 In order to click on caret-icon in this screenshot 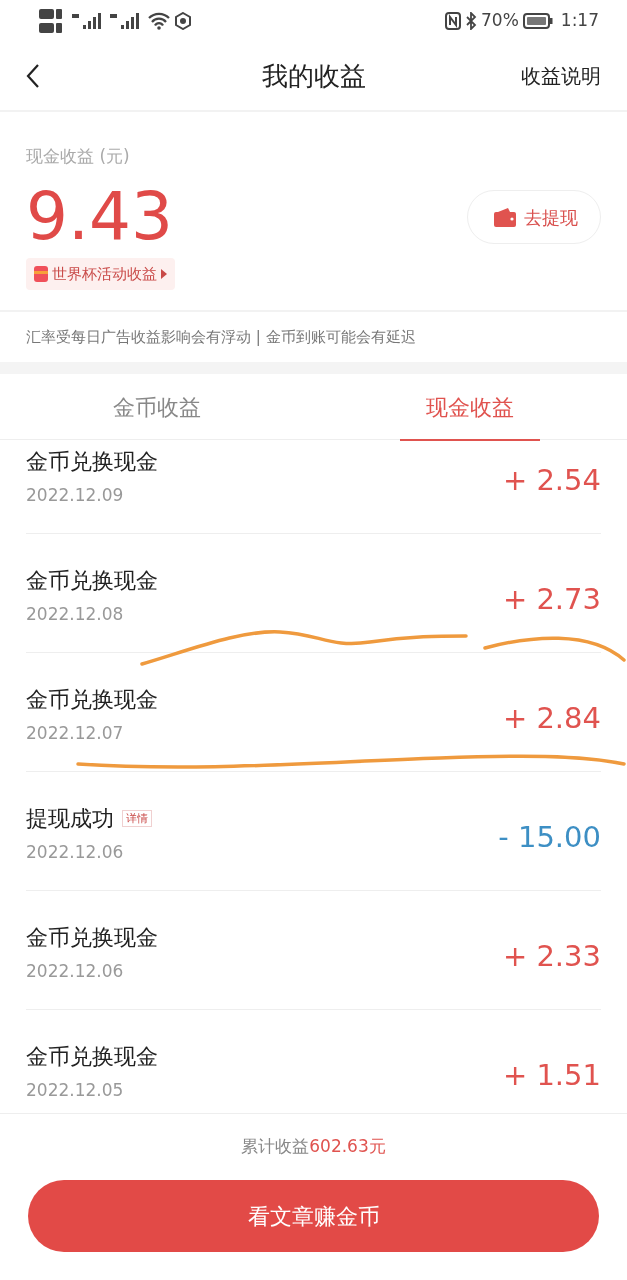, I will do `click(164, 273)`.